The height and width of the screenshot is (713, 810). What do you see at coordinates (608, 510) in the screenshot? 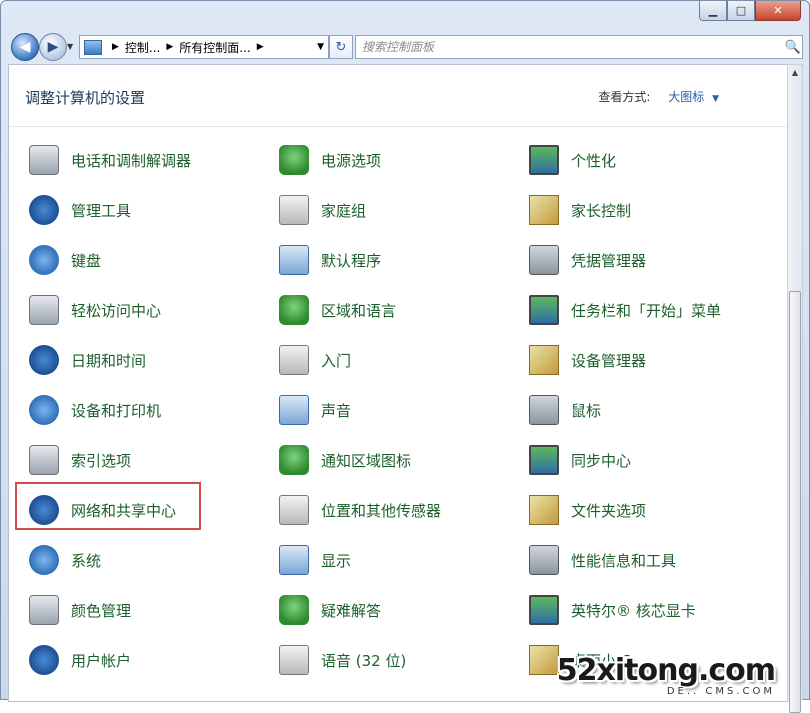
I see `control-panel-item-label: 文件夹选项` at bounding box center [608, 510].